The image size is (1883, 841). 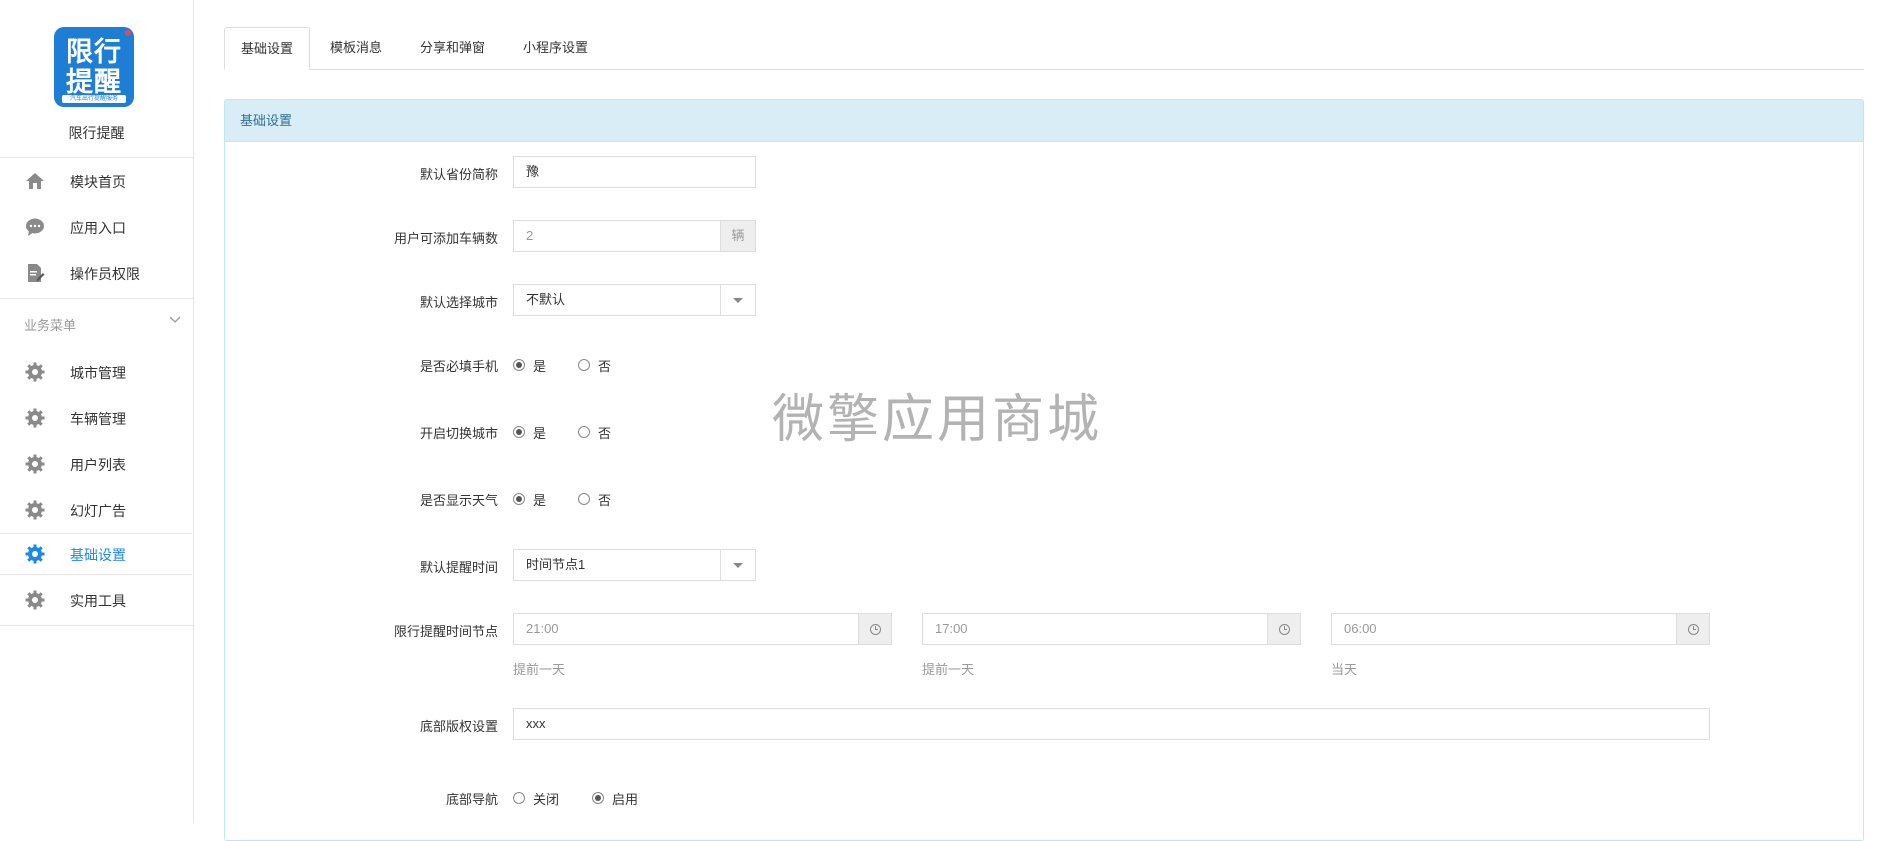 I want to click on watermark: 微擎应用商城, so click(x=937, y=420).